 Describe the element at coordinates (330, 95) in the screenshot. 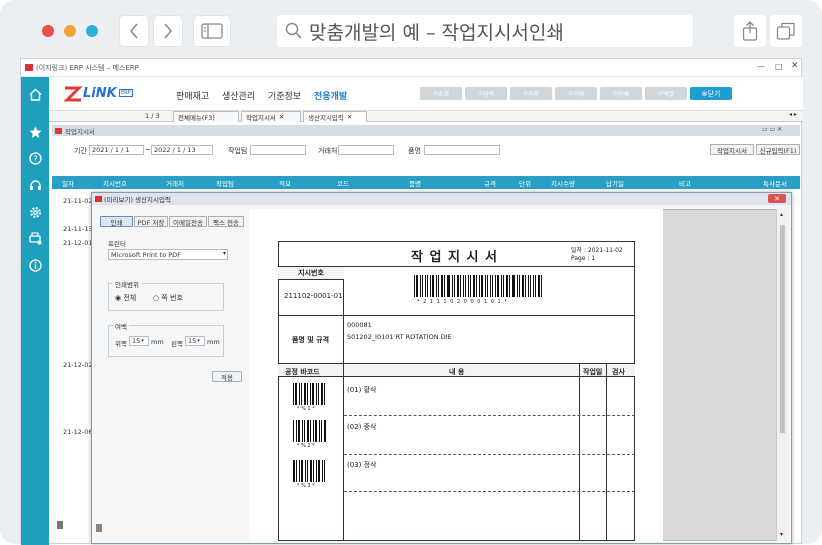

I see `menu-custom-dev: 전용개발` at that location.